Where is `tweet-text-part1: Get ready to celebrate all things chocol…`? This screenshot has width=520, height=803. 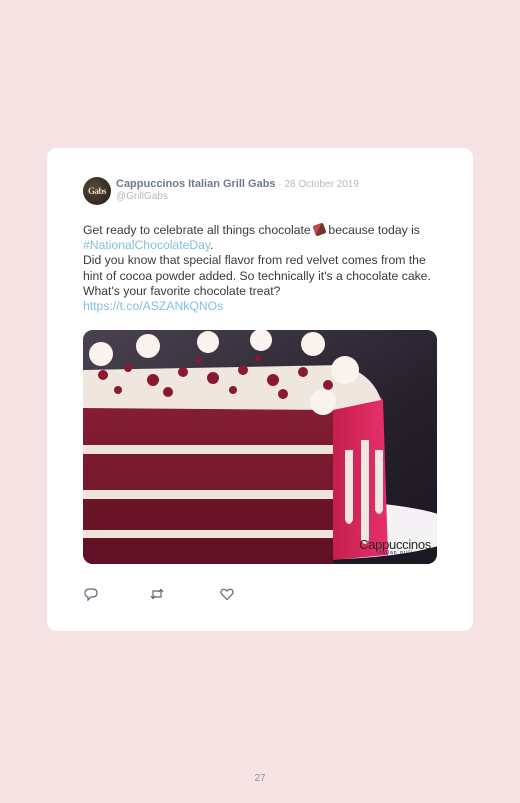
tweet-text-part1: Get ready to celebrate all things chocol… is located at coordinates (199, 230).